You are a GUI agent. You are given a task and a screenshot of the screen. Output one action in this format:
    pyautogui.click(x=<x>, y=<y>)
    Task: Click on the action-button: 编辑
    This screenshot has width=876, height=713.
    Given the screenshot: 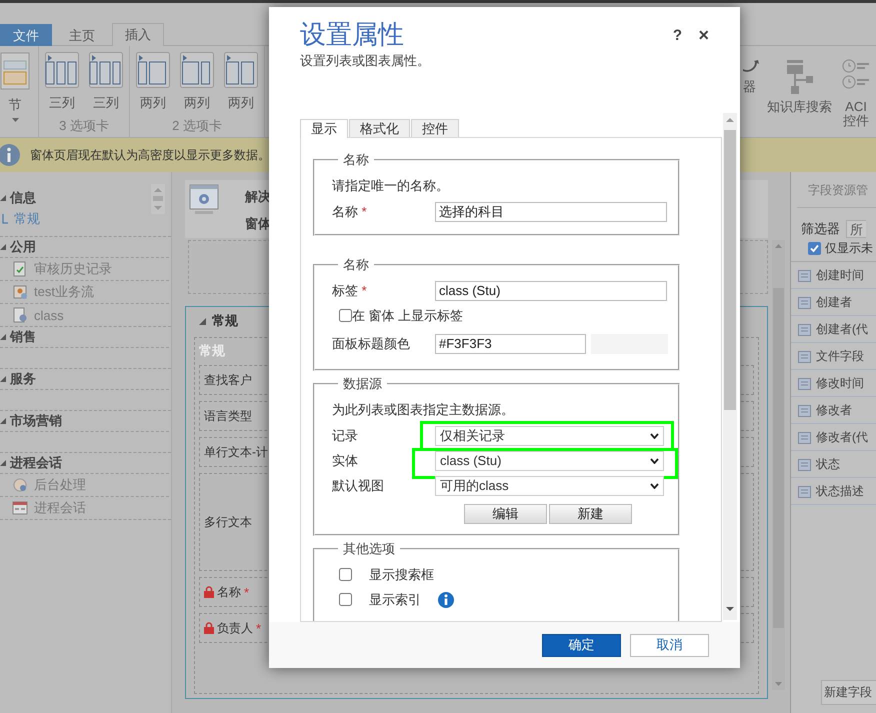 What is the action you would take?
    pyautogui.click(x=505, y=514)
    